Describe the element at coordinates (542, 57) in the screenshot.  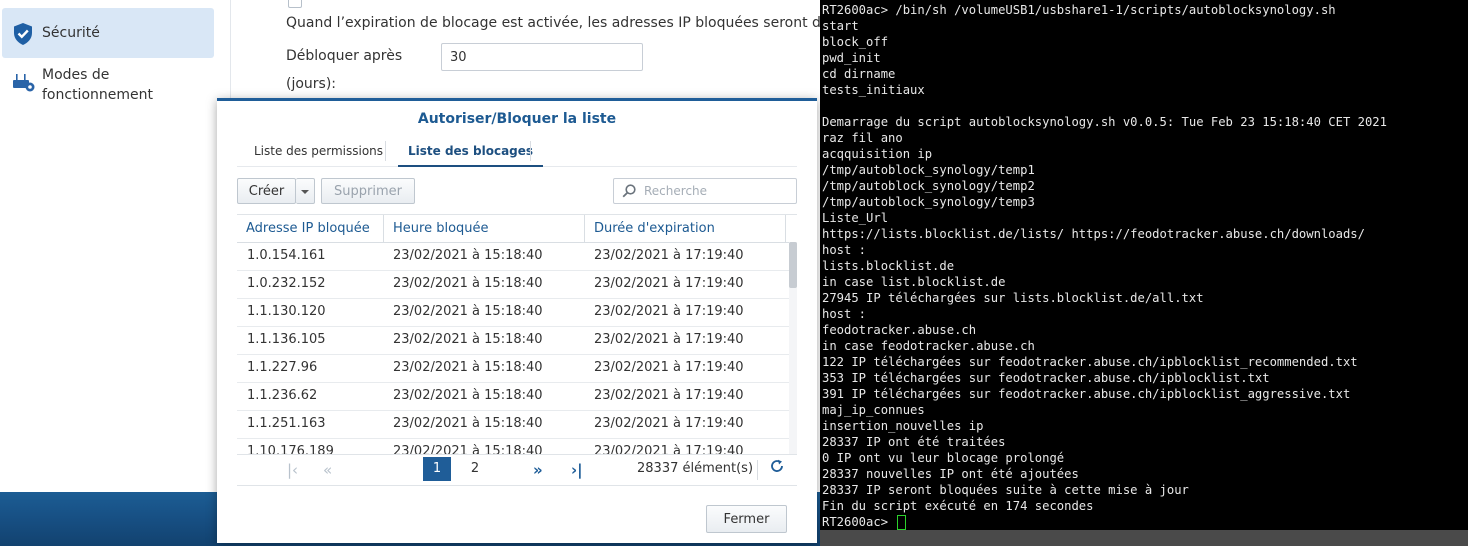
I see `unblock-days-input` at that location.